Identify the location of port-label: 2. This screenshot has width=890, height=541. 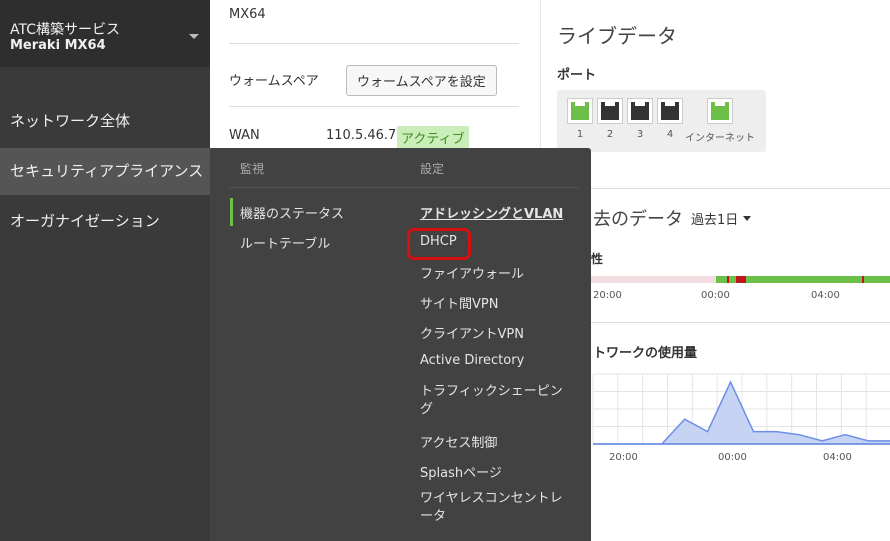
(610, 134).